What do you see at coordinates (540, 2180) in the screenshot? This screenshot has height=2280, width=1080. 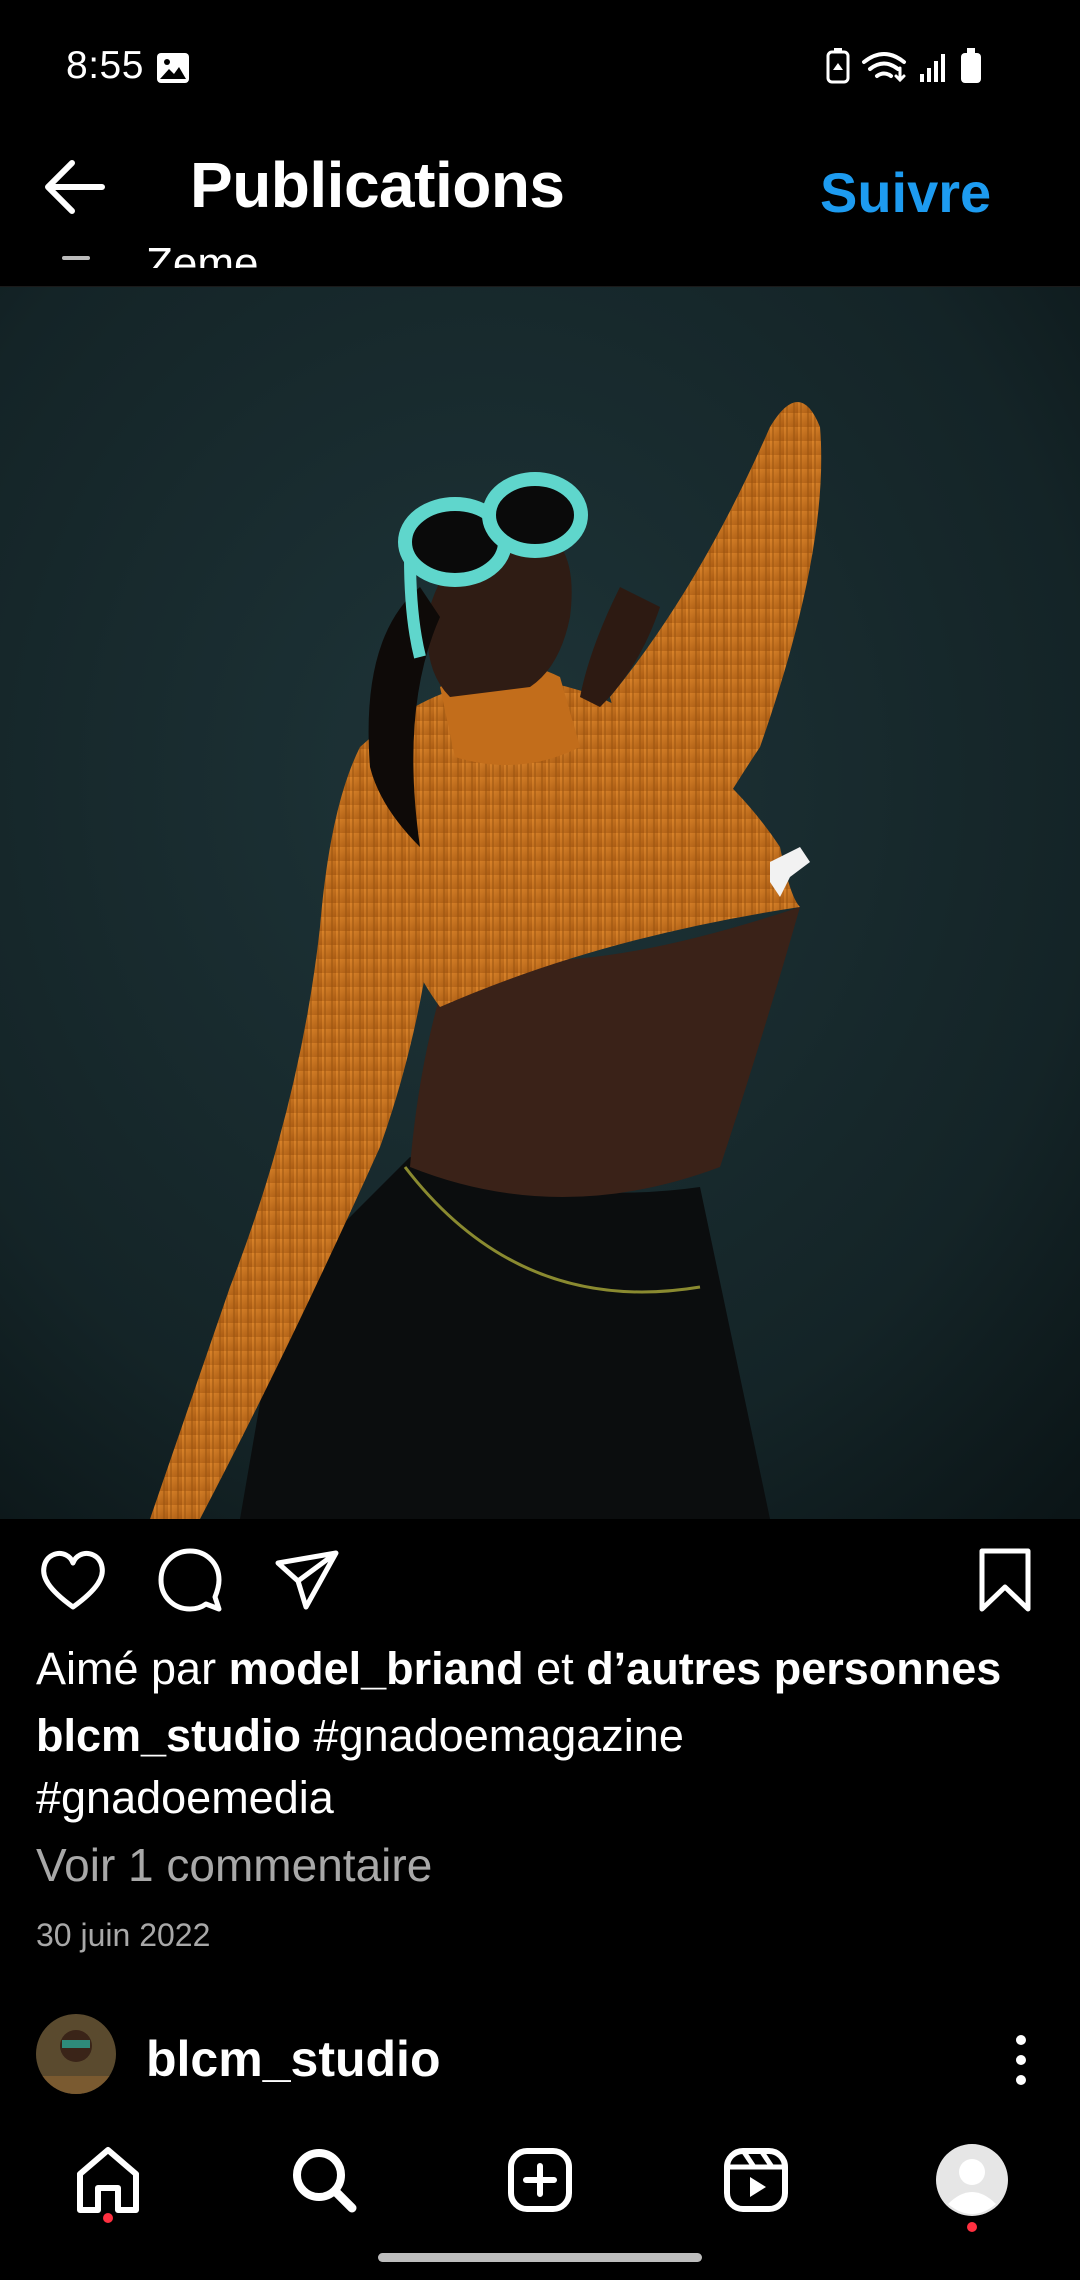 I see `create-icon` at bounding box center [540, 2180].